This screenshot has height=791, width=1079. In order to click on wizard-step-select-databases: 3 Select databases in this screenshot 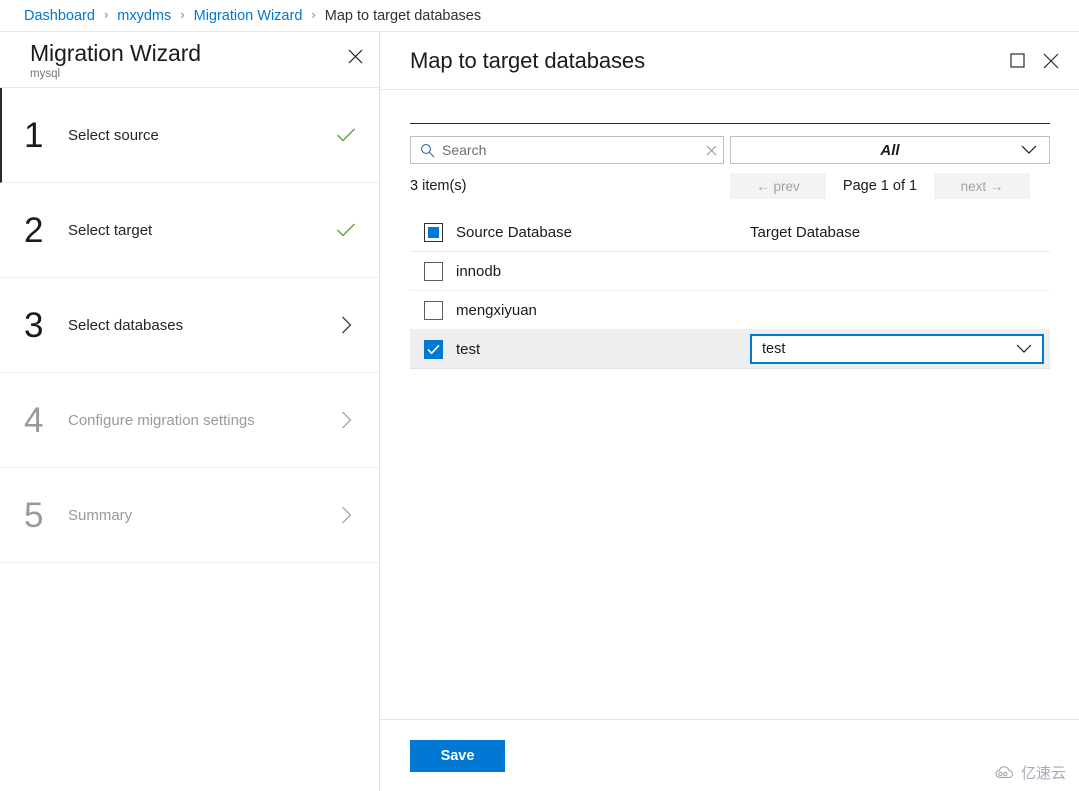, I will do `click(189, 325)`.